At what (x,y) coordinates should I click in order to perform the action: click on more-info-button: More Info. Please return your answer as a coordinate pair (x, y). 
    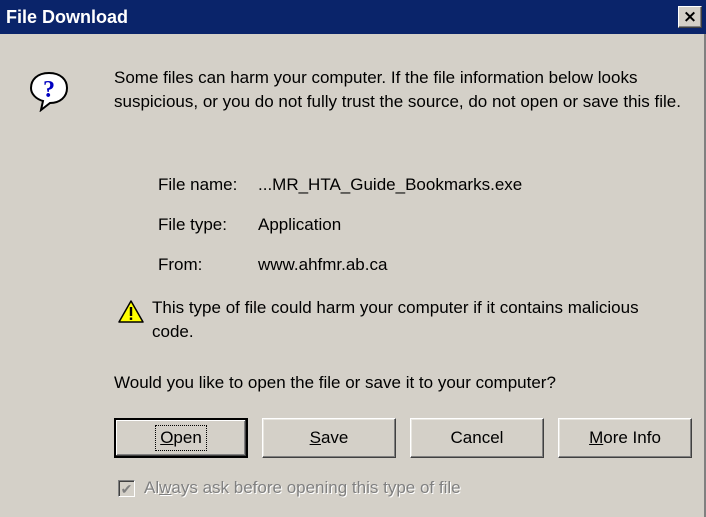
    Looking at the image, I should click on (625, 438).